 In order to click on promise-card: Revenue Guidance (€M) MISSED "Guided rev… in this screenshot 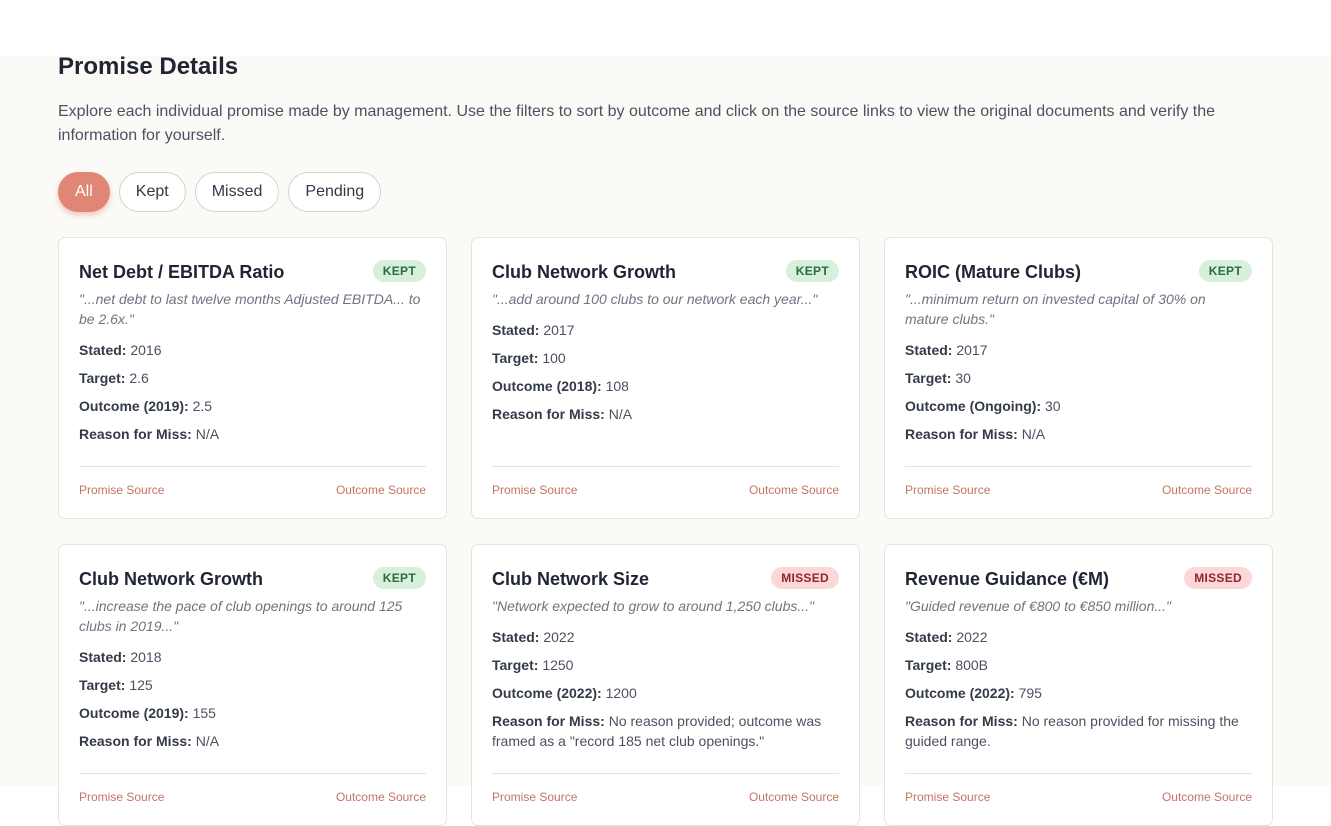, I will do `click(1078, 685)`.